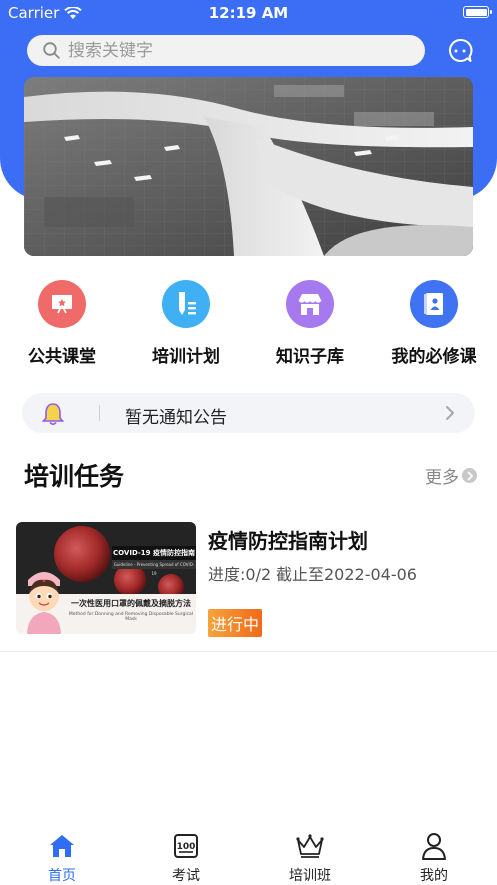  What do you see at coordinates (460, 51) in the screenshot?
I see `message-icon` at bounding box center [460, 51].